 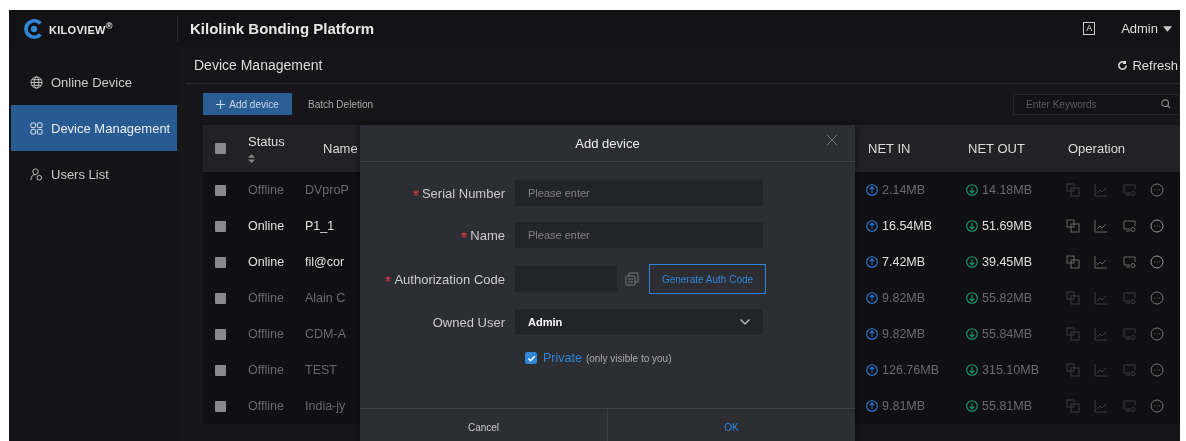 What do you see at coordinates (1010, 370) in the screenshot?
I see `net-out-value: 315.10MB` at bounding box center [1010, 370].